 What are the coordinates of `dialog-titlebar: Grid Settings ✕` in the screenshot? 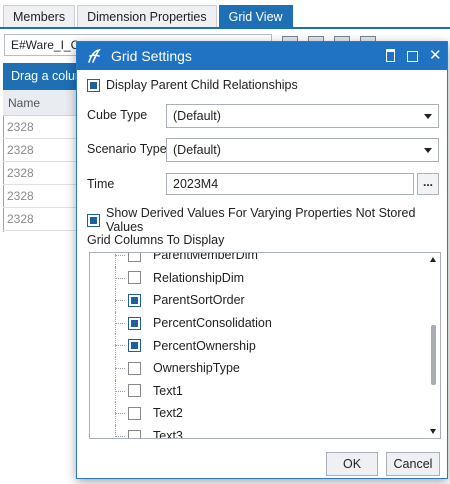 It's located at (262, 56).